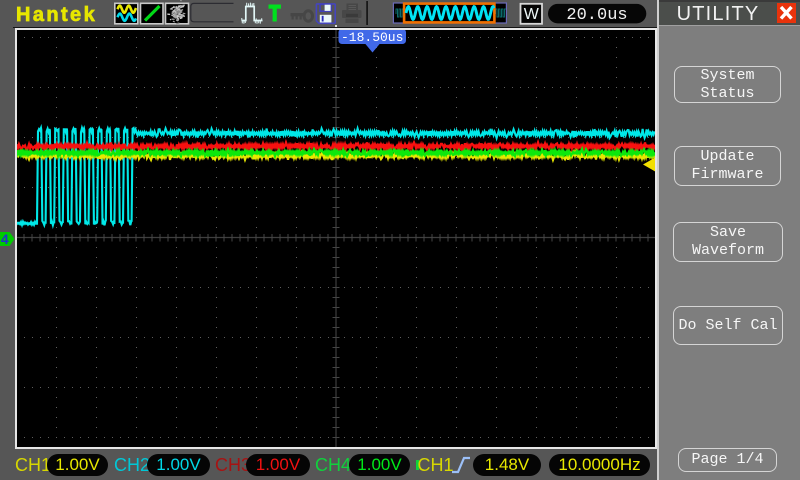 The image size is (800, 480). Describe the element at coordinates (532, 14) in the screenshot. I see `svg-text: W` at that location.